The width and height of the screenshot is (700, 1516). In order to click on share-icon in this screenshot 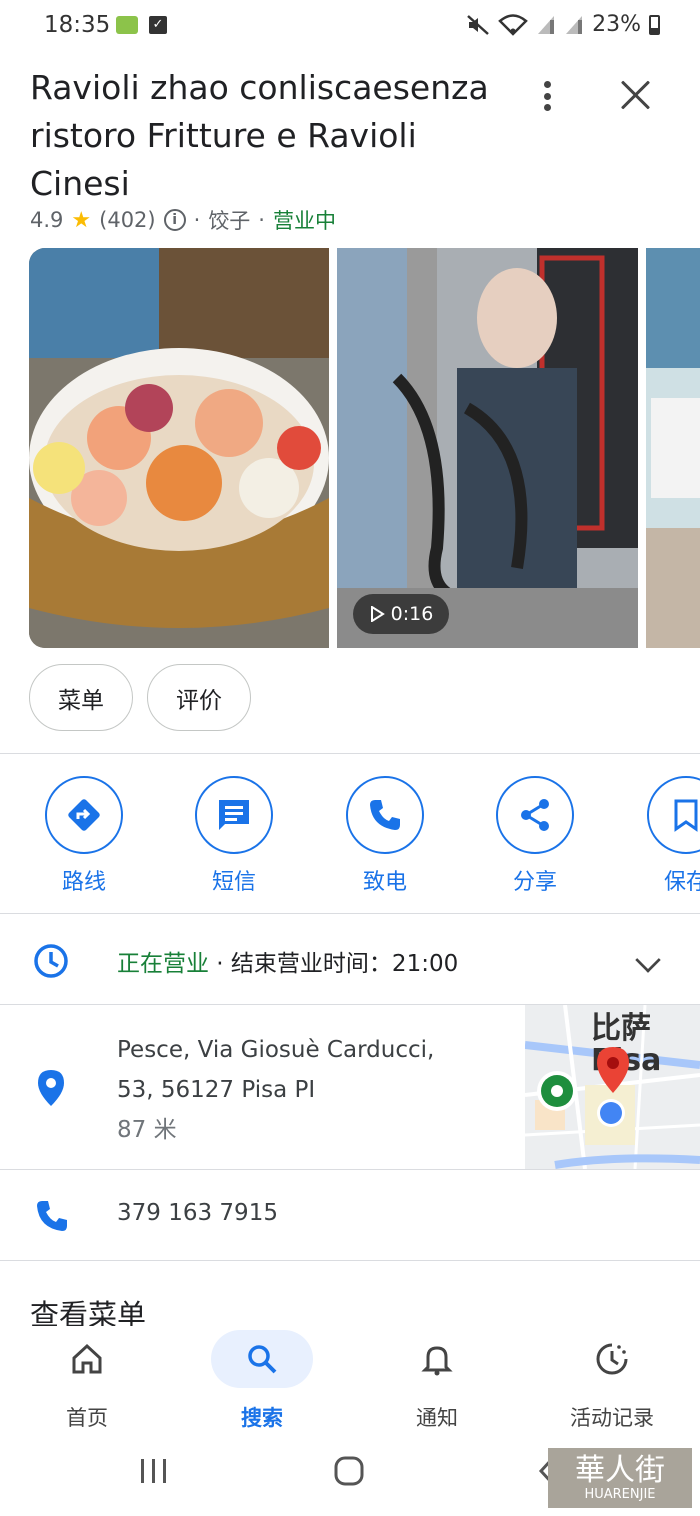, I will do `click(535, 815)`.